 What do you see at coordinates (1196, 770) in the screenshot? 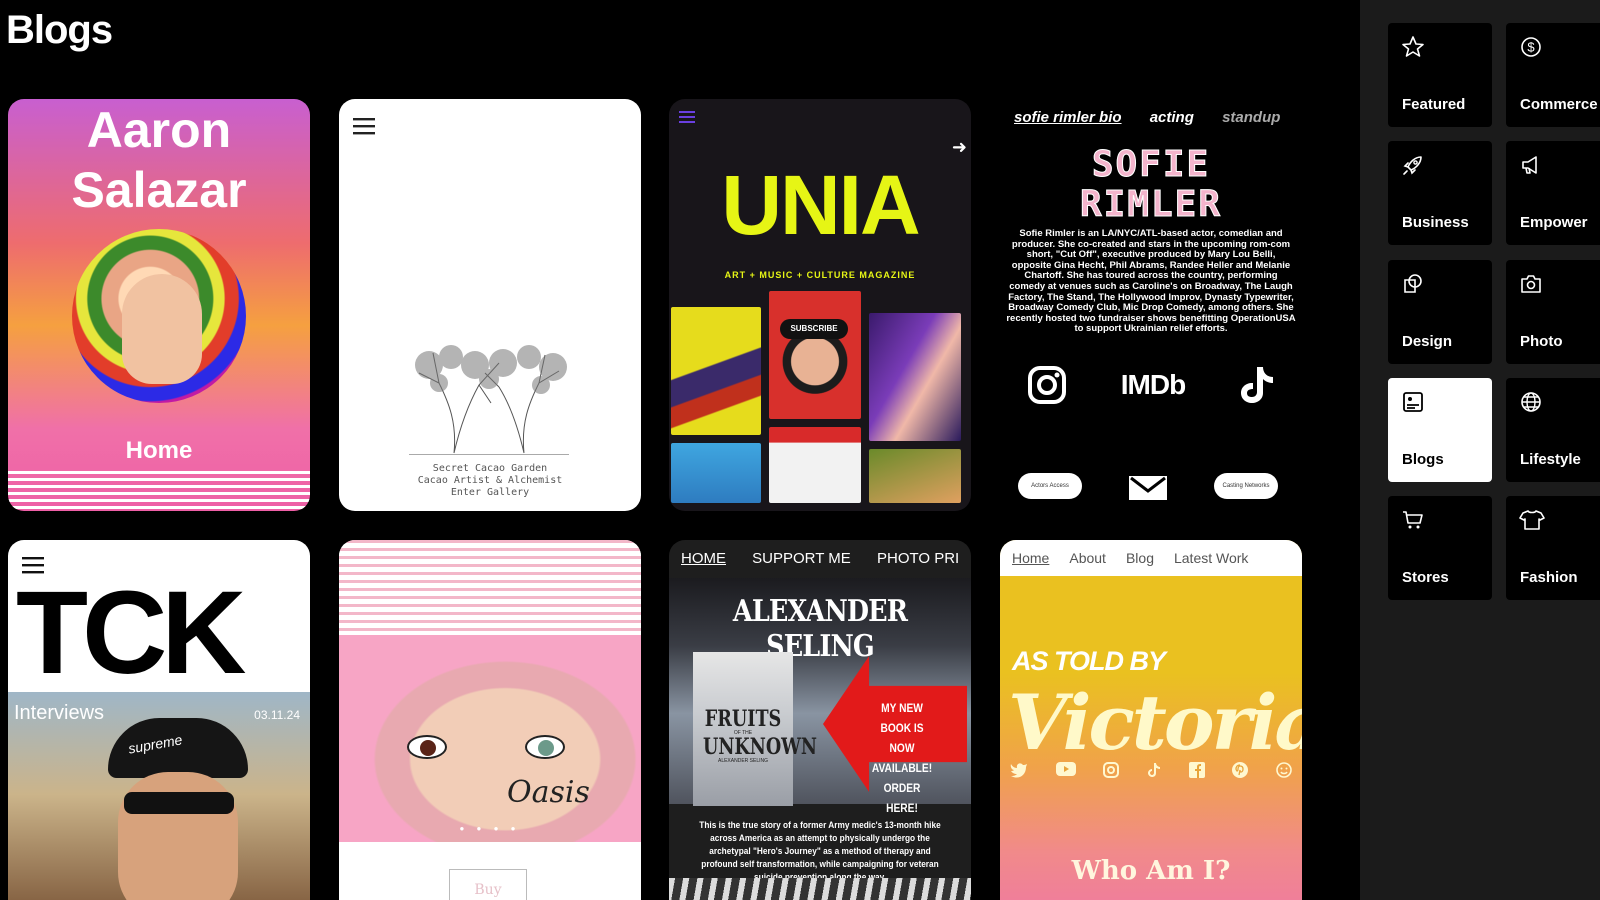
I see `facebook-icon` at bounding box center [1196, 770].